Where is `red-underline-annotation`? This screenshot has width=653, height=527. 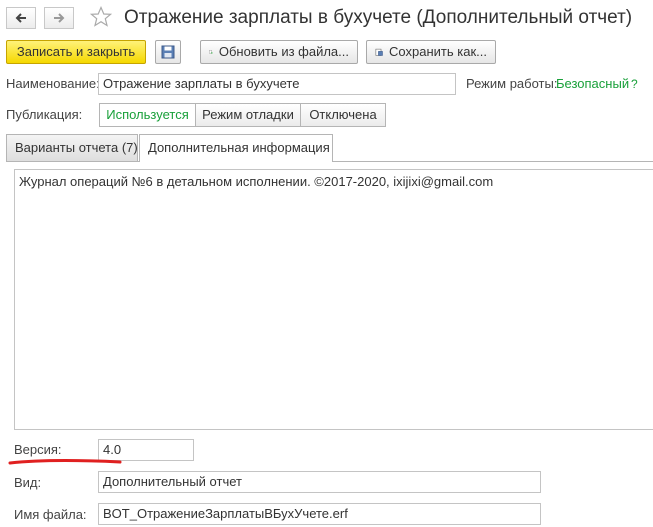 red-underline-annotation is located at coordinates (65, 462).